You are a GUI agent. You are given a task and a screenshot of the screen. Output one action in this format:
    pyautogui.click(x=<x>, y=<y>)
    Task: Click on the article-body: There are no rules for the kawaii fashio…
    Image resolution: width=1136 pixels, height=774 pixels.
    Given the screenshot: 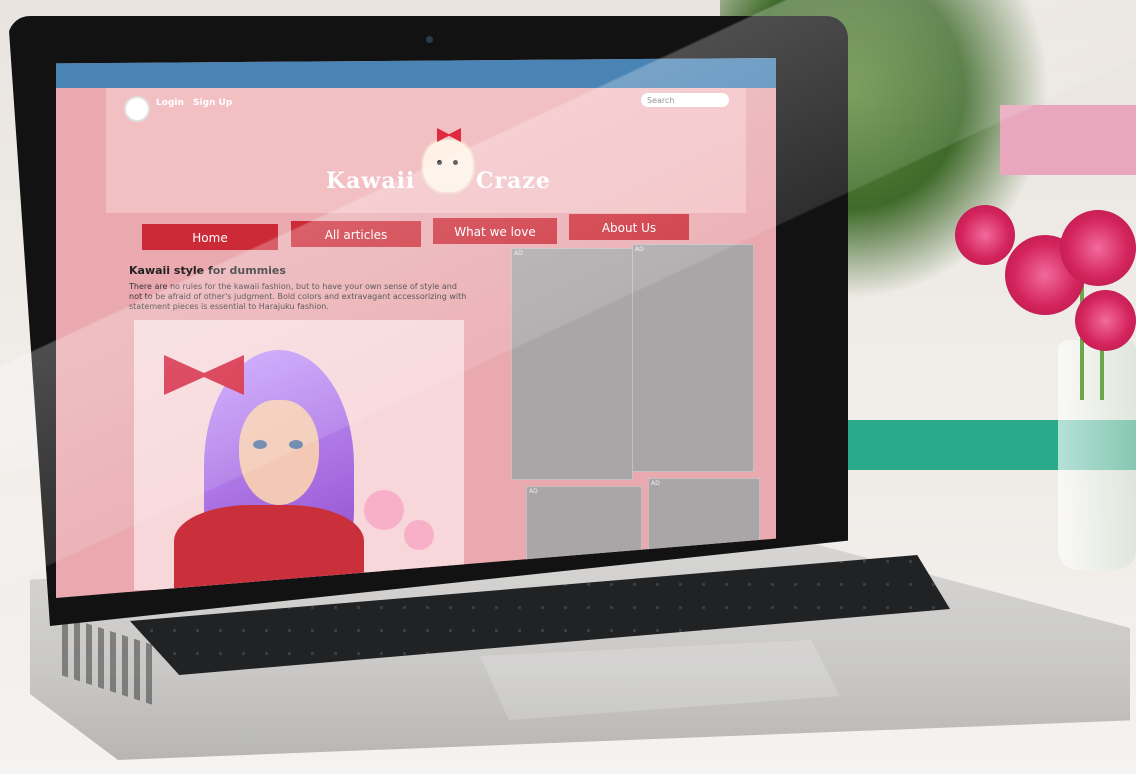 What is the action you would take?
    pyautogui.click(x=298, y=296)
    